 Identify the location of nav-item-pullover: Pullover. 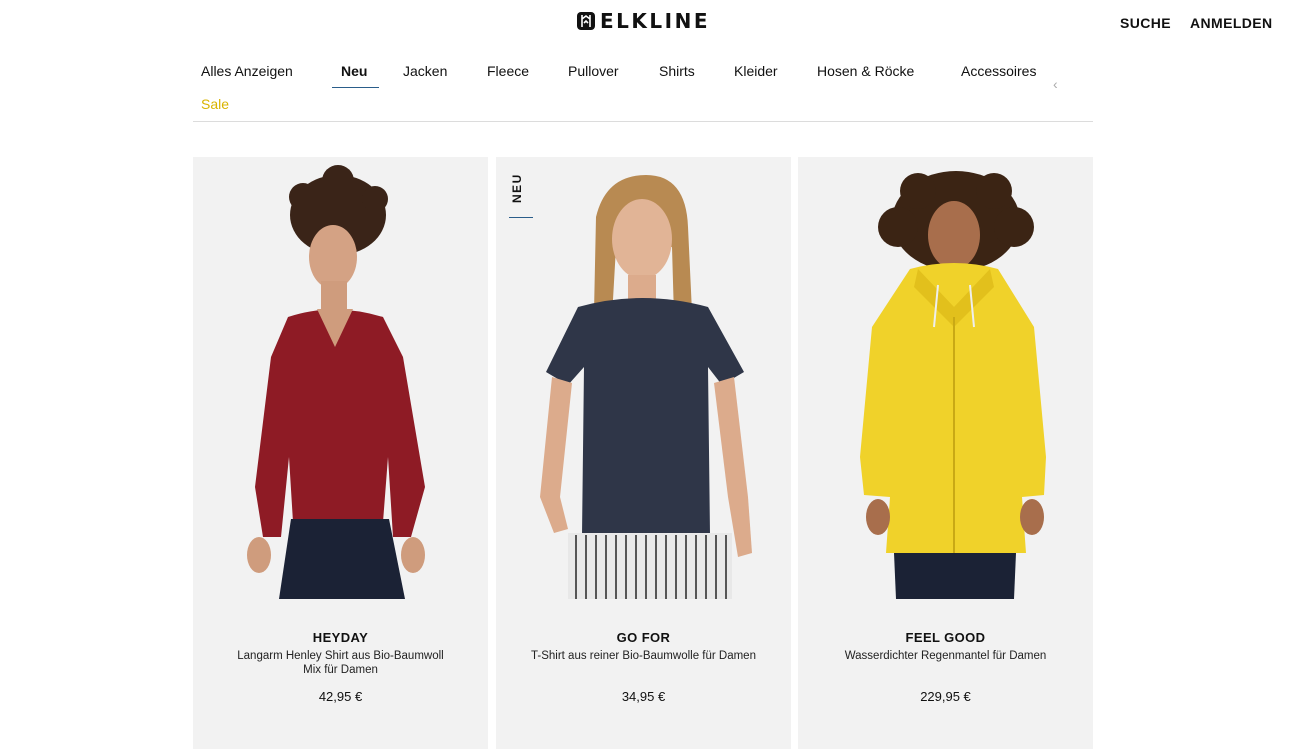
(593, 71).